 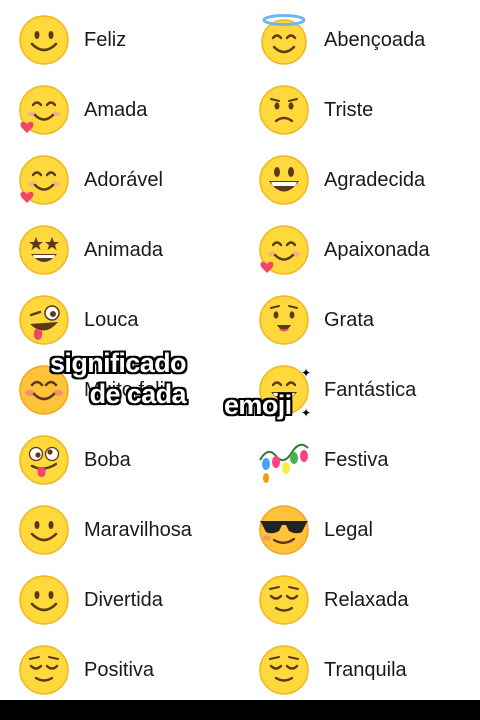 I want to click on emoji-label: Triste, so click(x=349, y=109).